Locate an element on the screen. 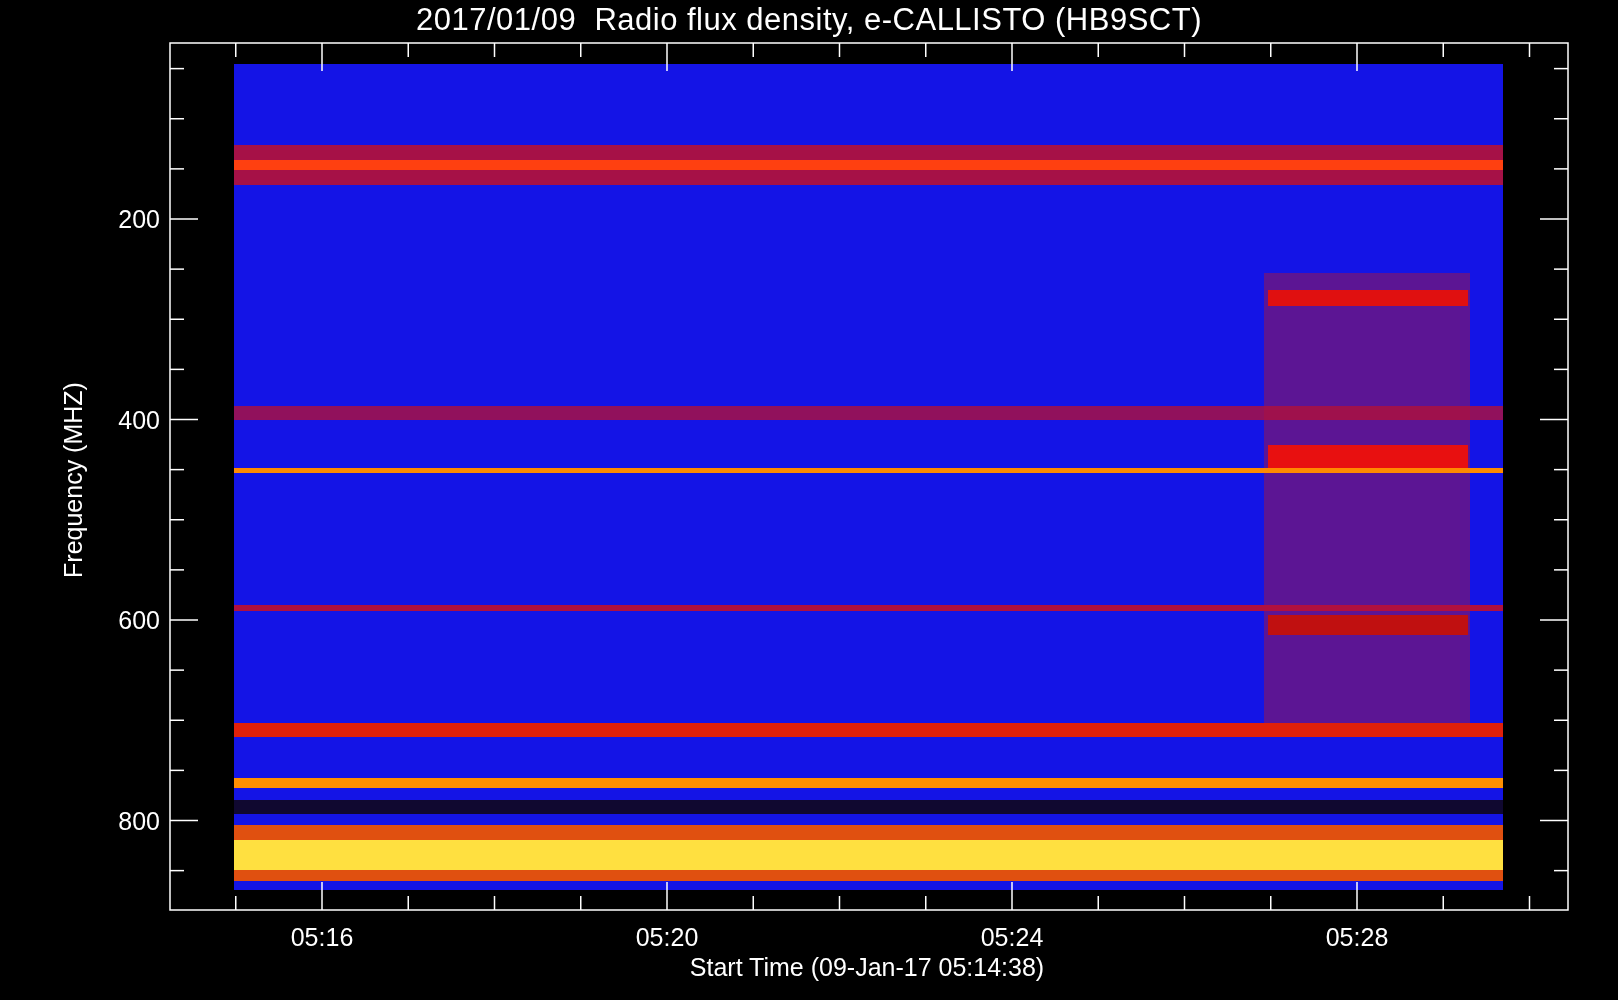 The image size is (1618, 1000). tick-label: 200 is located at coordinates (139, 219).